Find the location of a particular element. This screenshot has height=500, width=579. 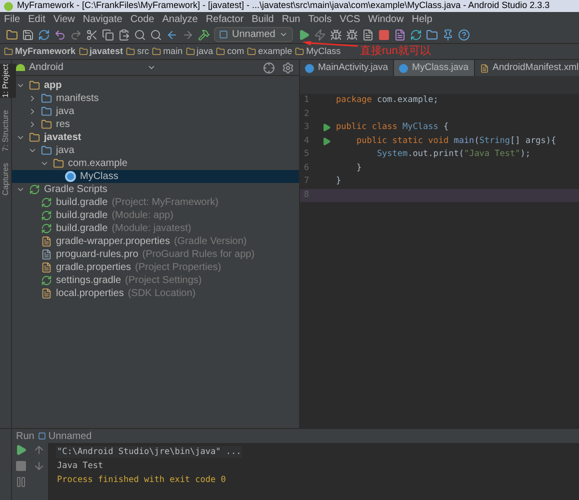

settings-icon is located at coordinates (287, 67).